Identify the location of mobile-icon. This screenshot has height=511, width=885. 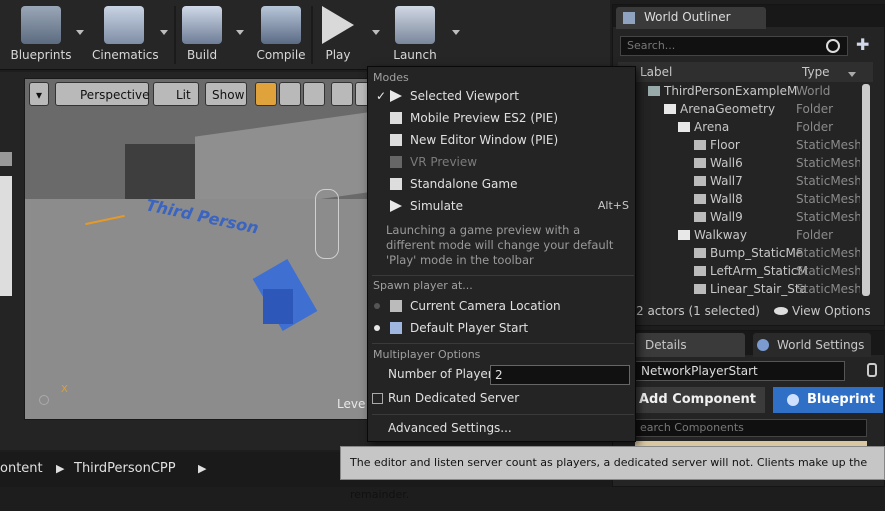
(396, 118).